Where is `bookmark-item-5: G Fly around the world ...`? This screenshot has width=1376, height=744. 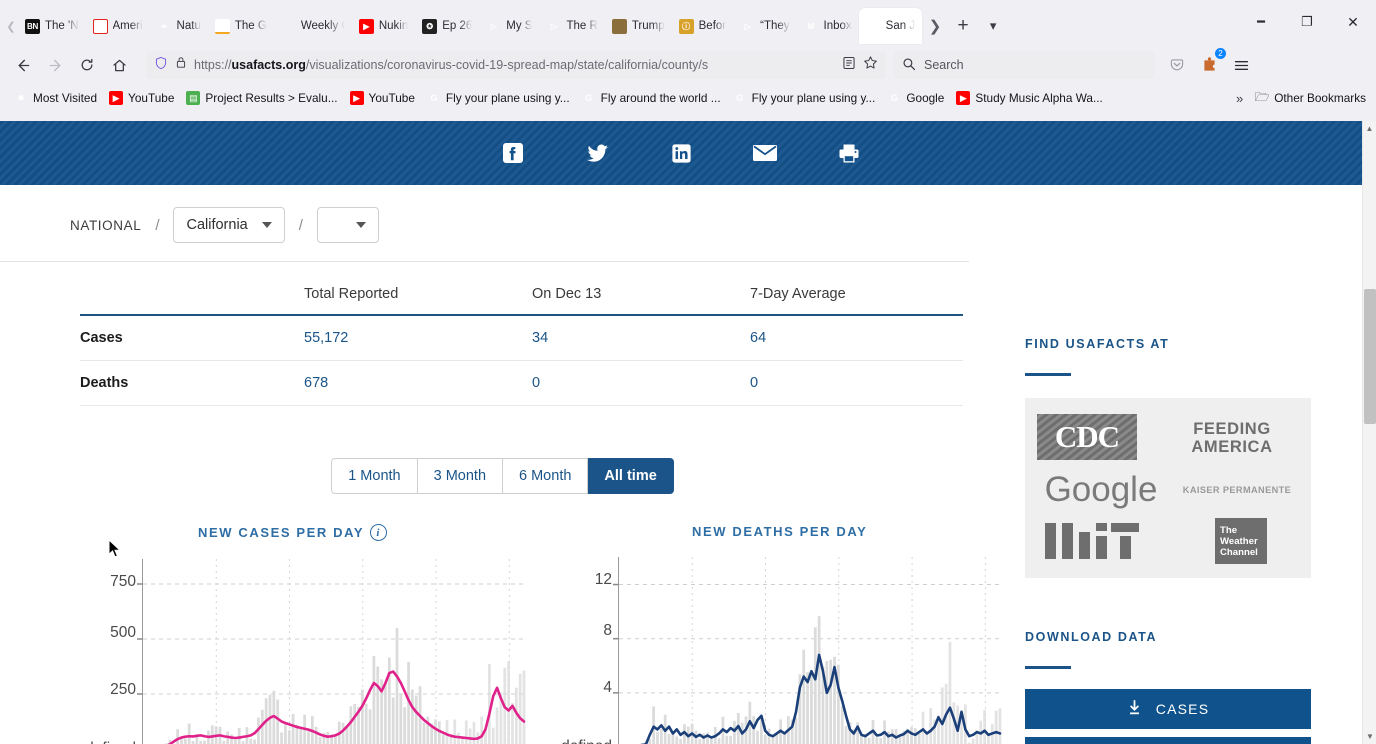 bookmark-item-5: G Fly around the world ... is located at coordinates (651, 98).